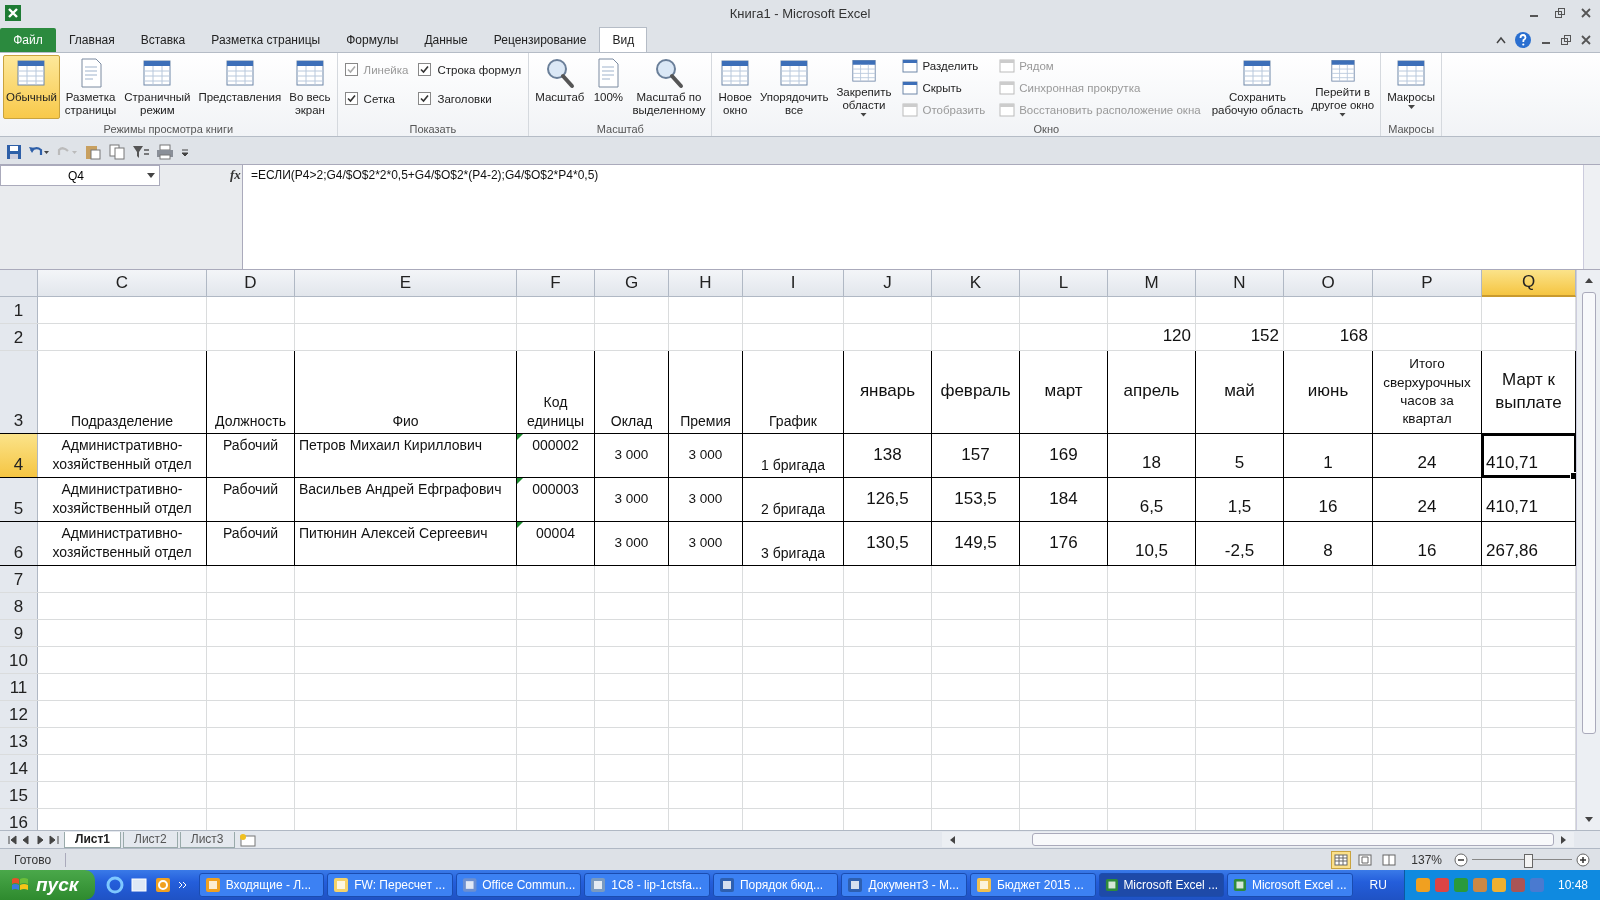  Describe the element at coordinates (93, 151) in the screenshot. I see `paste-icon` at that location.